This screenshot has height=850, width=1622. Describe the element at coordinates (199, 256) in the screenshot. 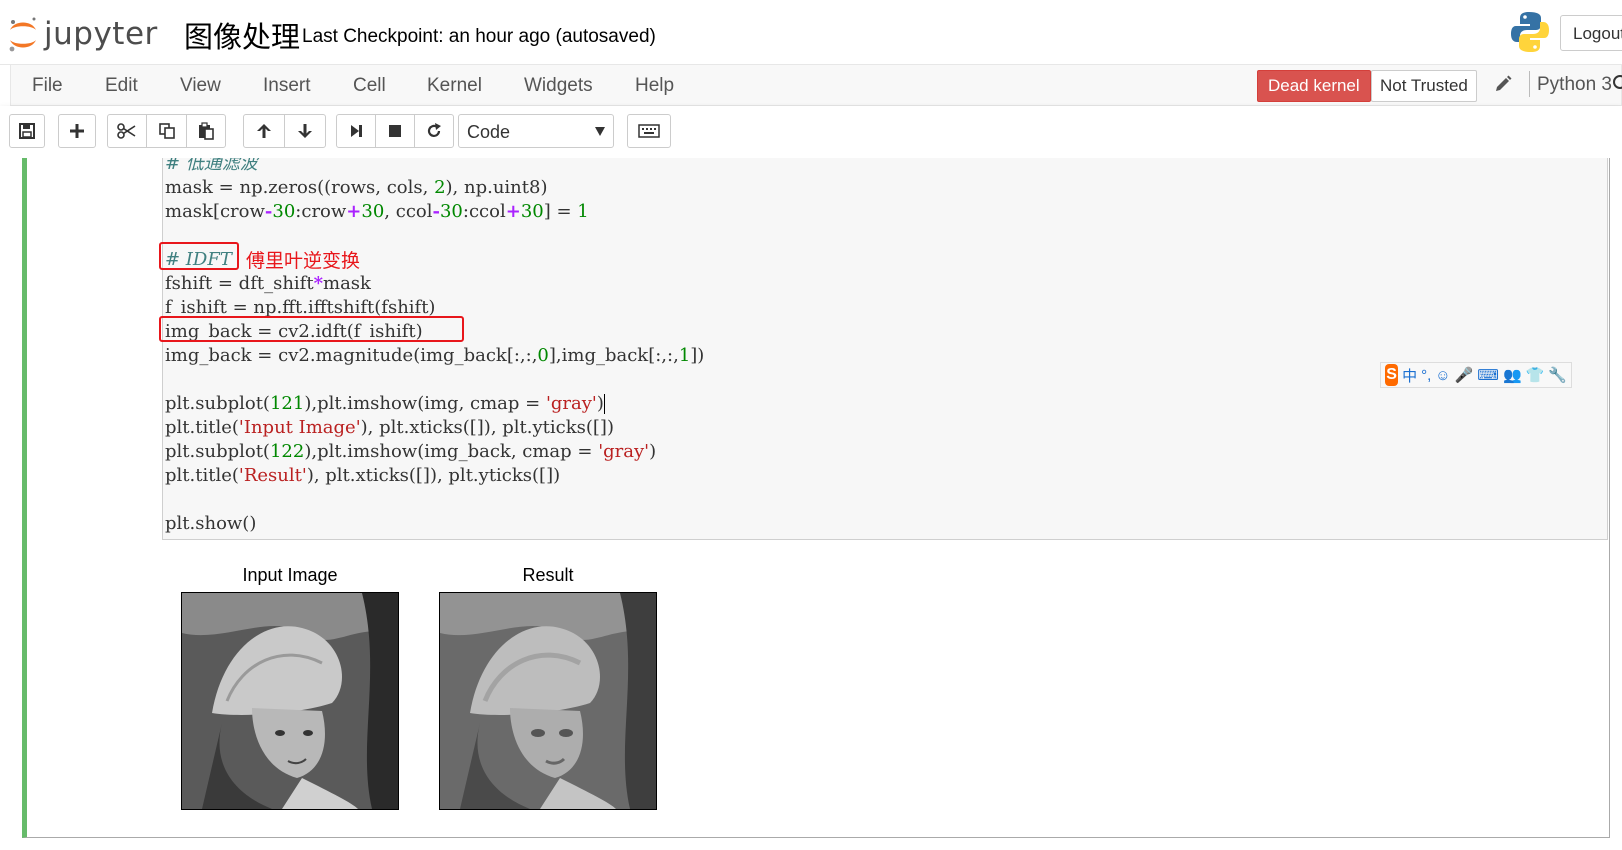

I see `idft-highlight-box` at that location.